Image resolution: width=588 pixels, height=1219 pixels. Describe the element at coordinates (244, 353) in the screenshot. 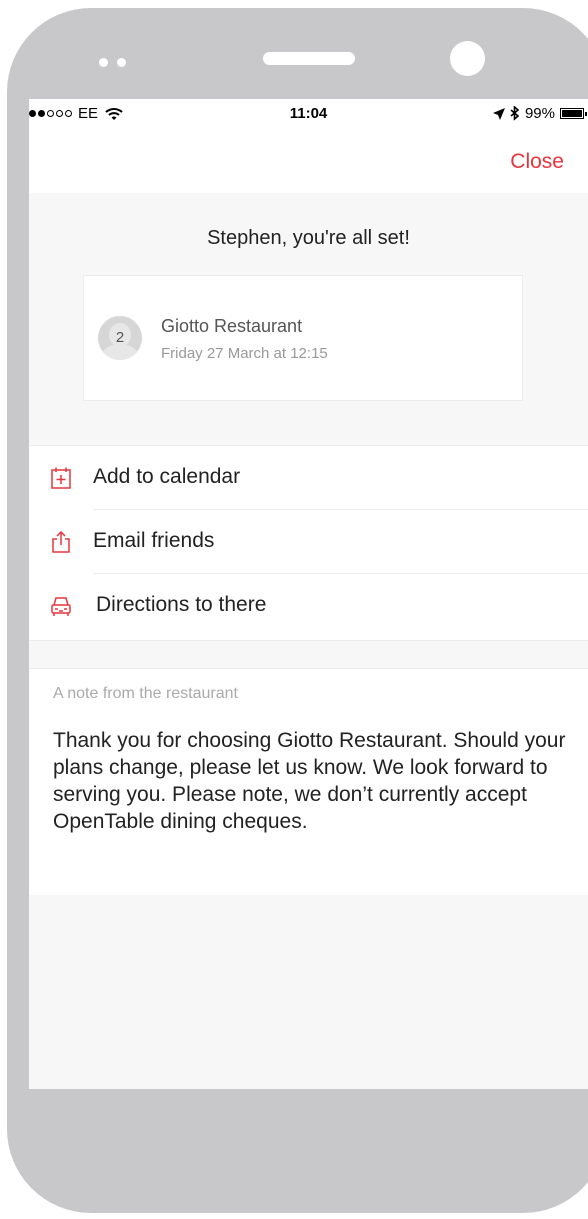

I see `reservation-time: Friday 27 March at 12:15` at that location.